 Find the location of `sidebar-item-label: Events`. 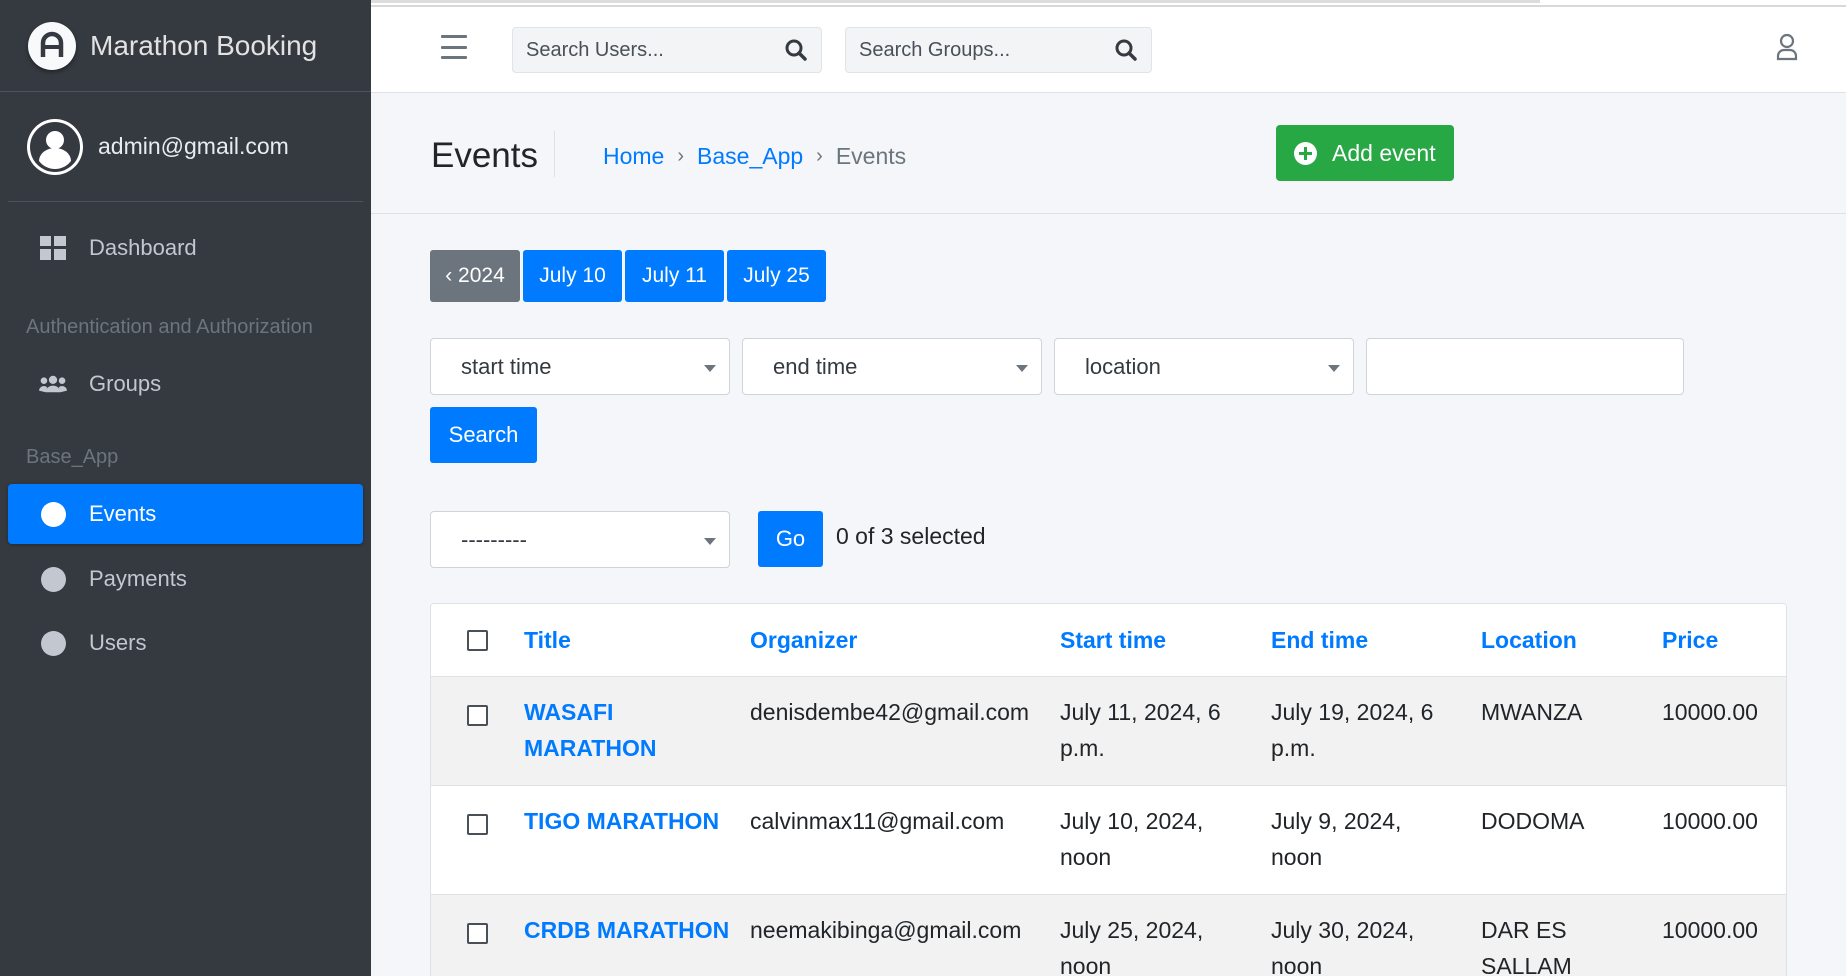

sidebar-item-label: Events is located at coordinates (123, 513).